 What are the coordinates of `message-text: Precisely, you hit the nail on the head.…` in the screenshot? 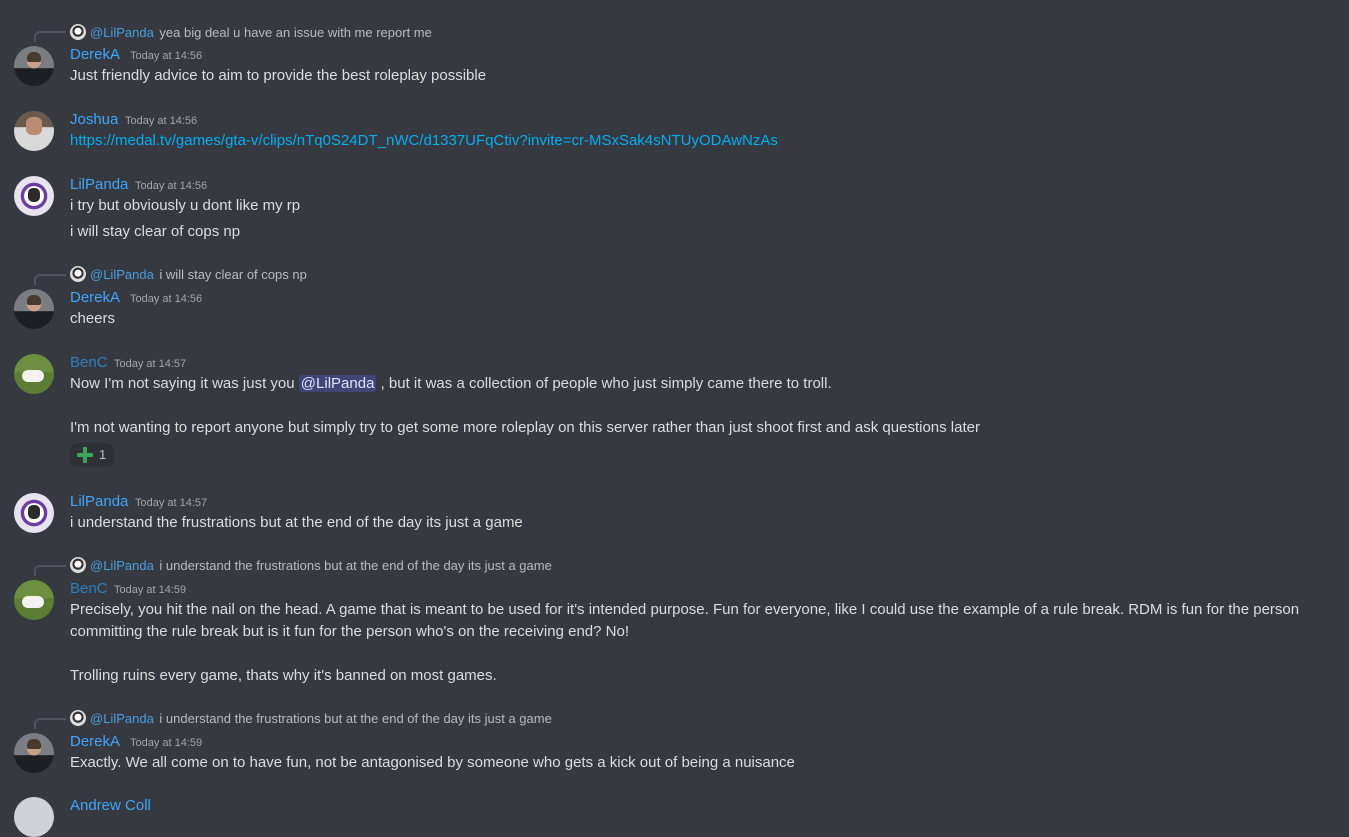 It's located at (685, 609).